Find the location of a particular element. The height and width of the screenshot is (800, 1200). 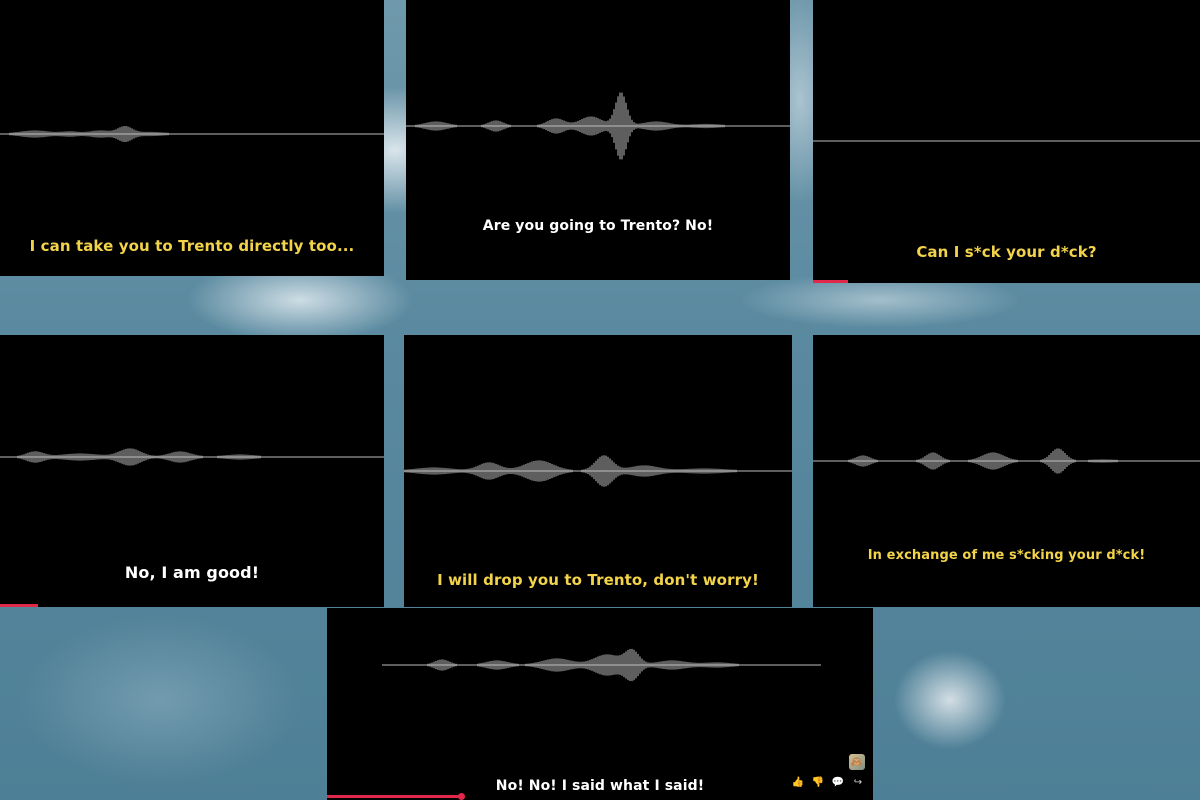

video-panel-5: I will drop you to Trento, don't worry! is located at coordinates (598, 471).